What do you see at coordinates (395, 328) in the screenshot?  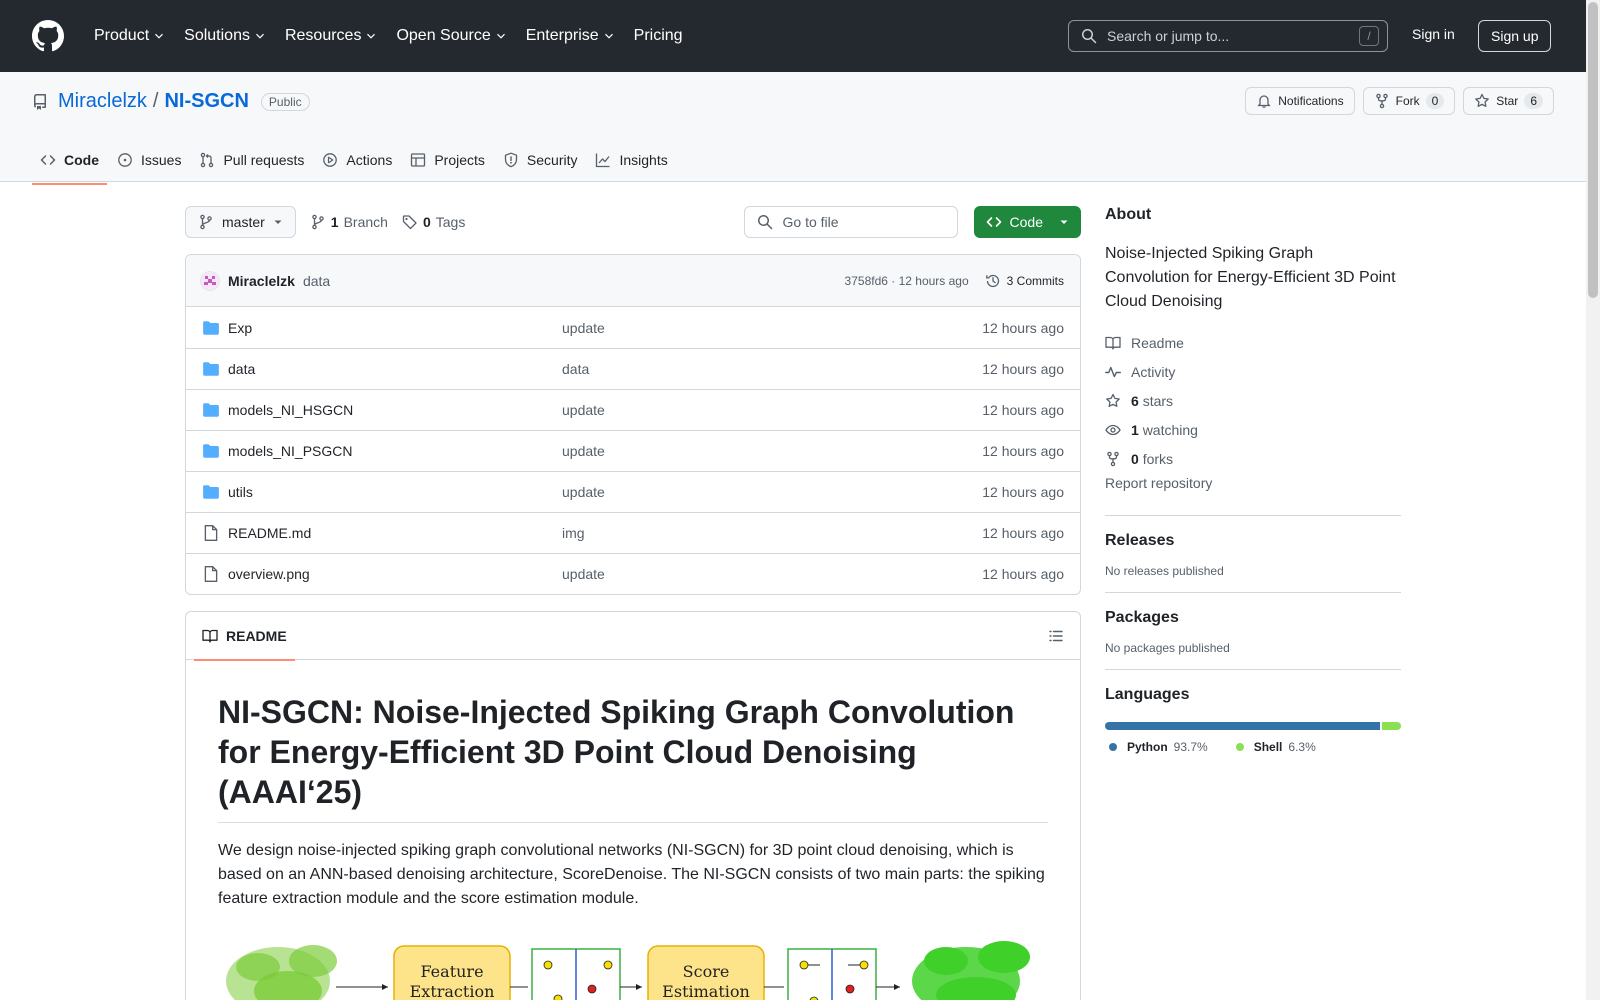 I see `file-name-link: Exp` at bounding box center [395, 328].